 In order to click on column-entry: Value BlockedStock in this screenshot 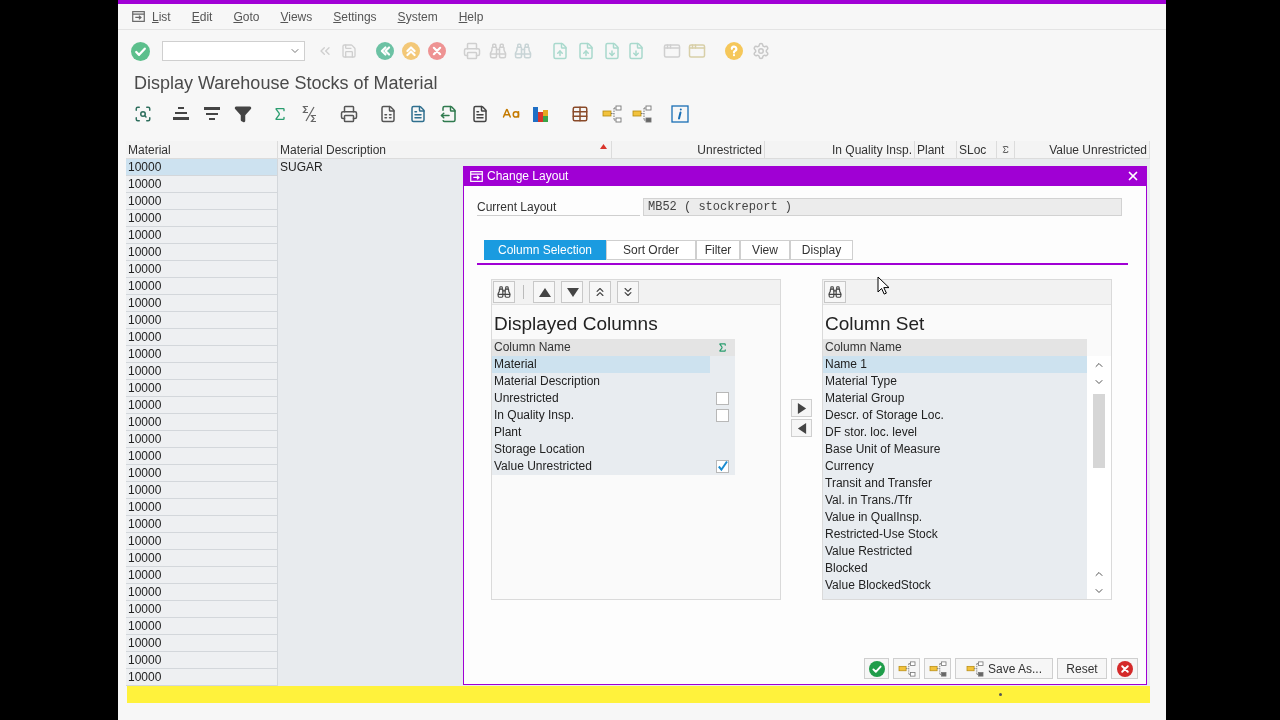, I will do `click(955, 585)`.